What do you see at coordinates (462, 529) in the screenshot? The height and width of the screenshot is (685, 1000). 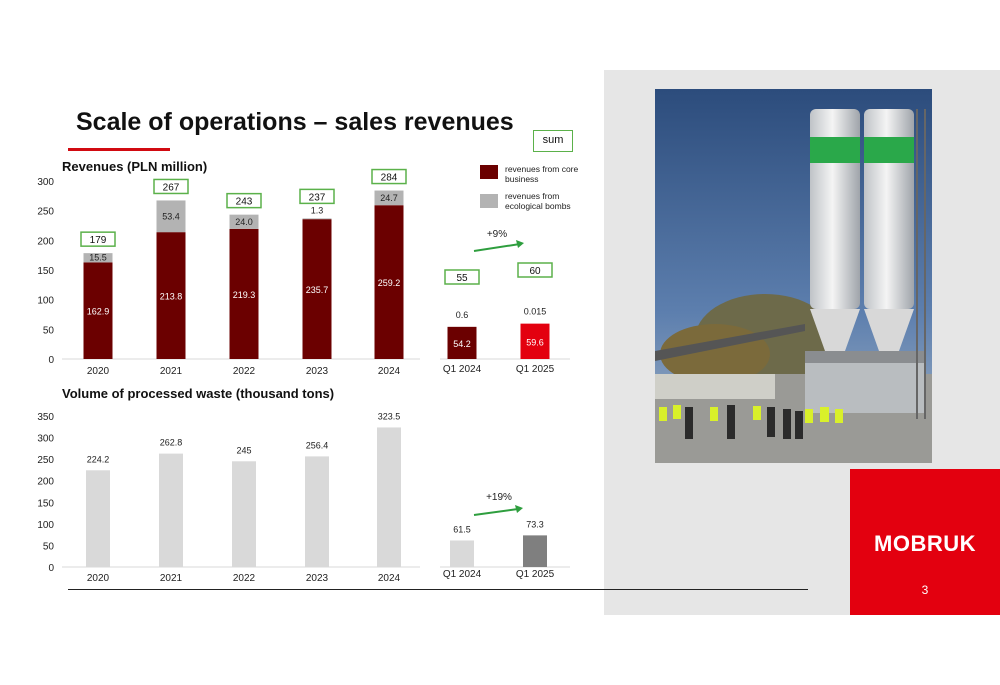 I see `value-label-waste-Q1-2024: 61.5` at bounding box center [462, 529].